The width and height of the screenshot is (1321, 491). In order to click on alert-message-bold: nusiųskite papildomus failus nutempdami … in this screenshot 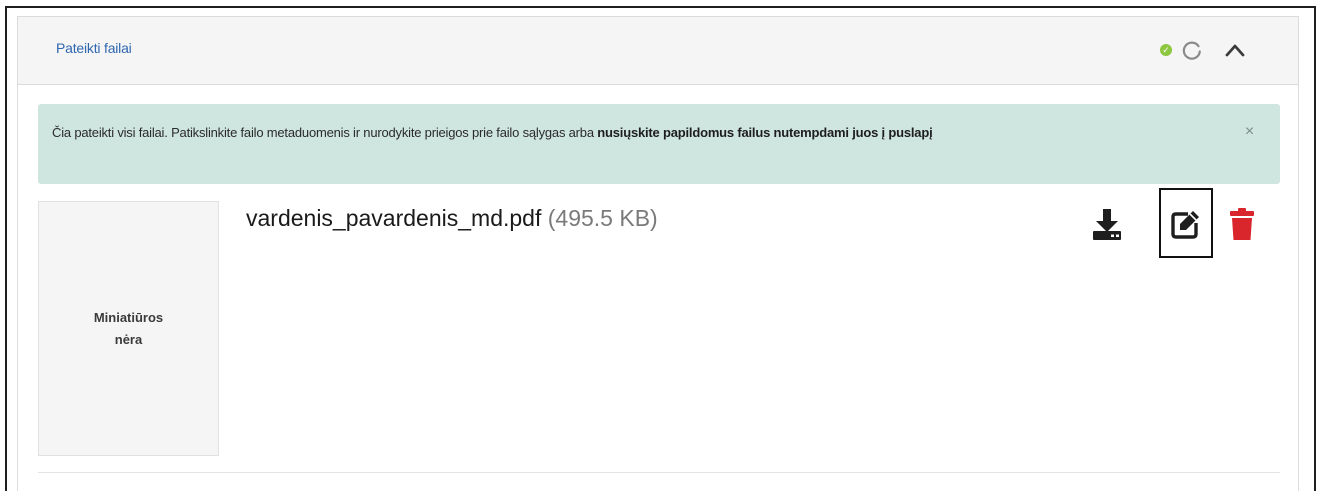, I will do `click(765, 132)`.